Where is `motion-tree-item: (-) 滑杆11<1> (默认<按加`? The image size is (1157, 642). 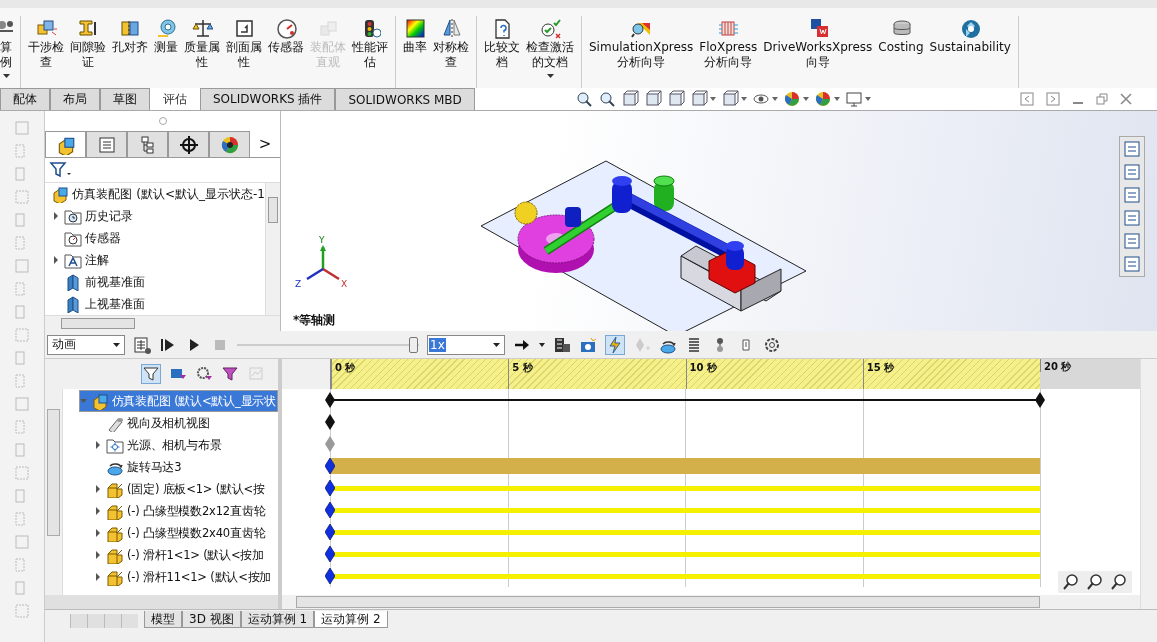 motion-tree-item: (-) 滑杆11<1> (默认<按加 is located at coordinates (170, 577).